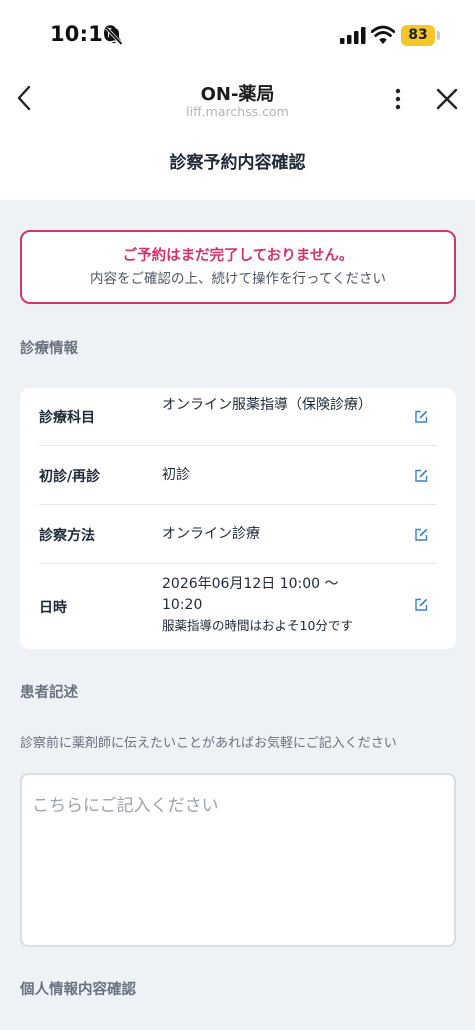 The height and width of the screenshot is (1030, 475). I want to click on section-patient-notes: 患者記述, so click(49, 693).